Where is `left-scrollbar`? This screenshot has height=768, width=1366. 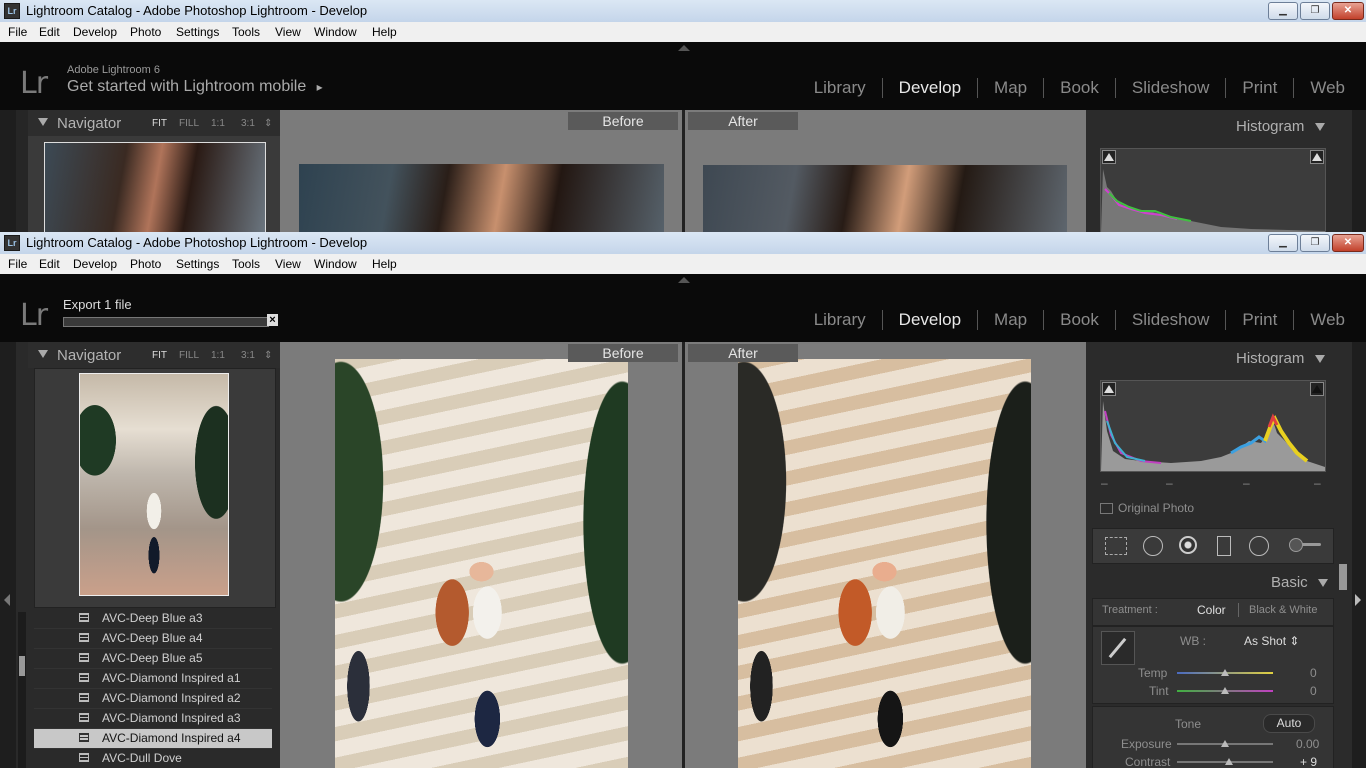 left-scrollbar is located at coordinates (22, 690).